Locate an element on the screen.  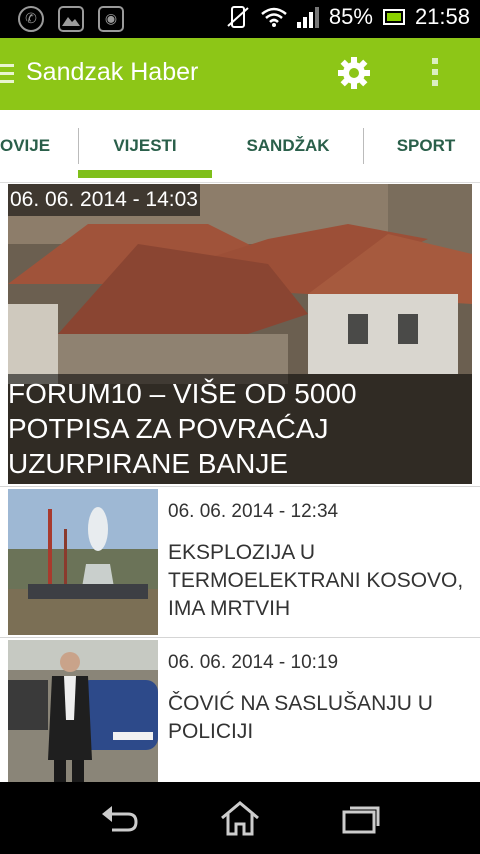
selected-tab-indicator is located at coordinates (145, 174).